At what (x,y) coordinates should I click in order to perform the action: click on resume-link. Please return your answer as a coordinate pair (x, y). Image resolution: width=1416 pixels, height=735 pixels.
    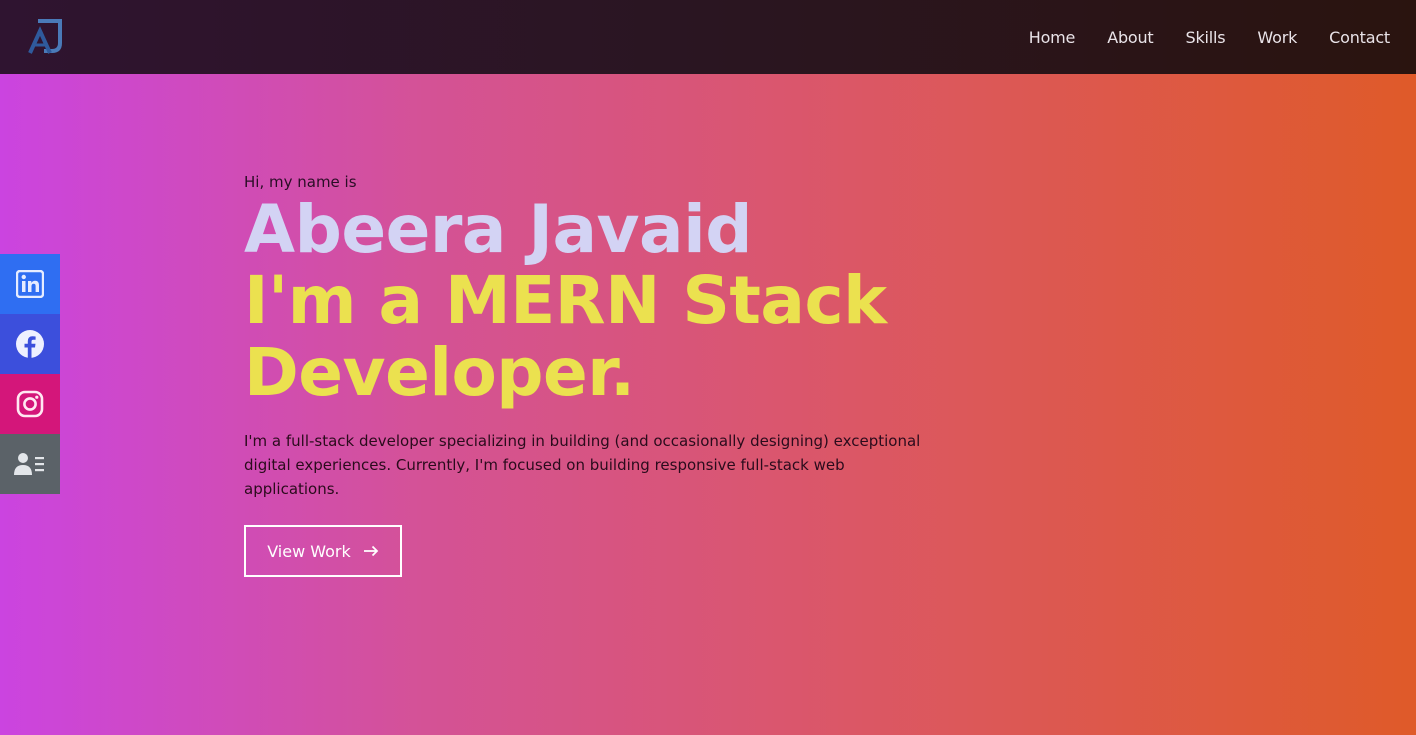
    Looking at the image, I should click on (30, 464).